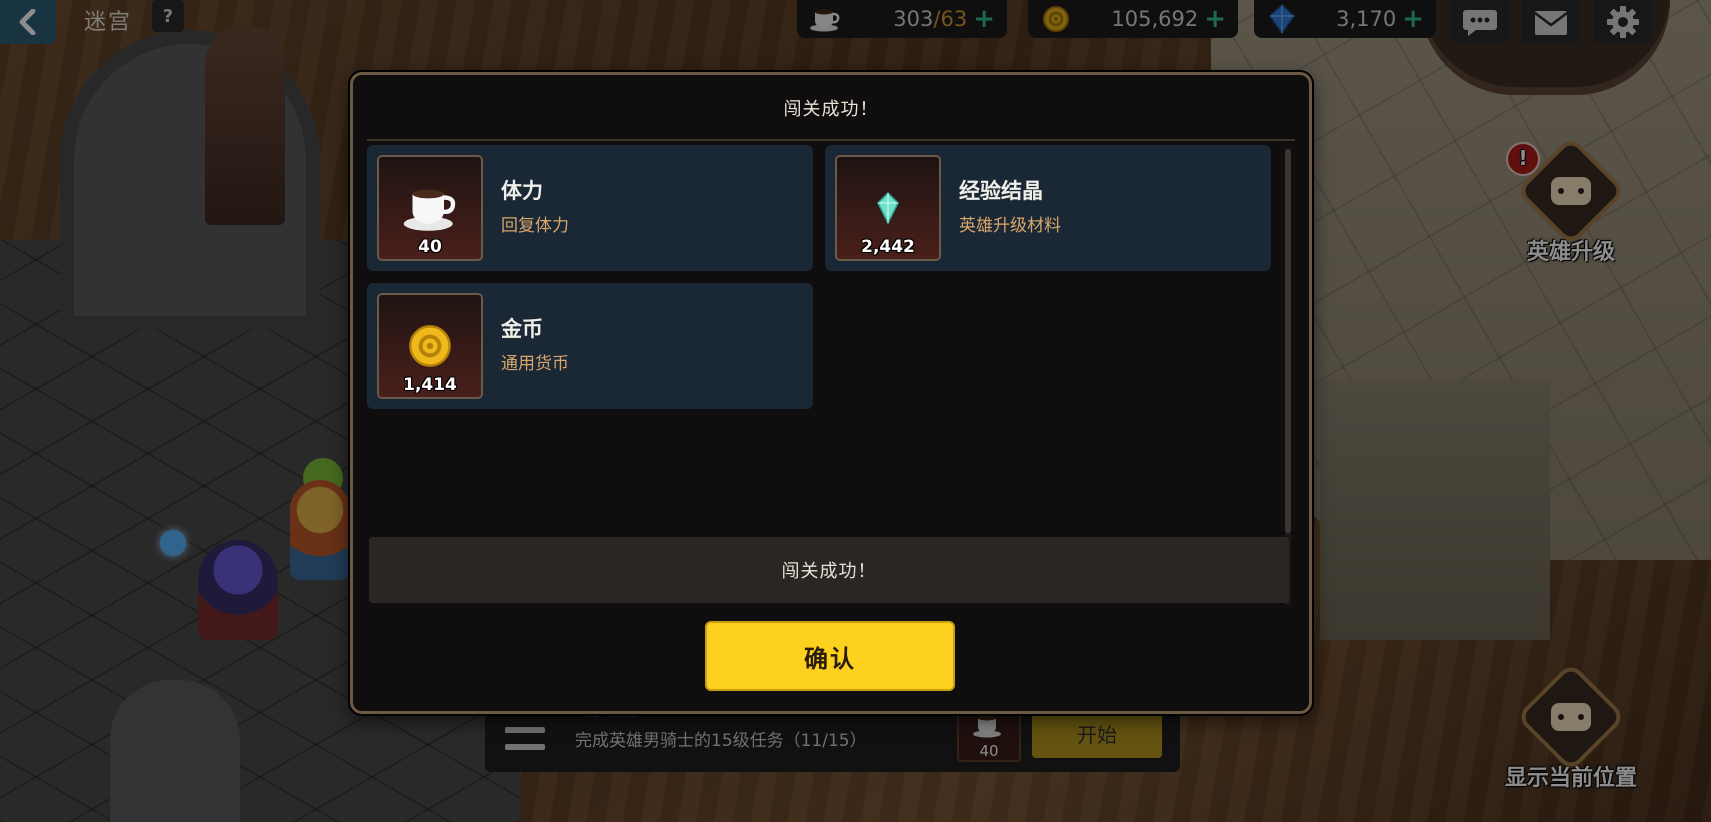 The height and width of the screenshot is (822, 1711). Describe the element at coordinates (830, 656) in the screenshot. I see `confirm-button: 确认` at that location.